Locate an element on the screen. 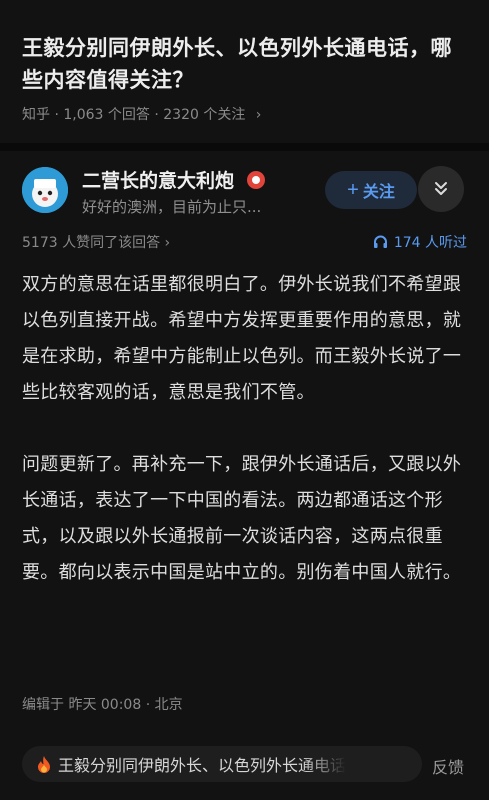 Image resolution: width=489 pixels, height=800 pixels. section-divider is located at coordinates (244, 147).